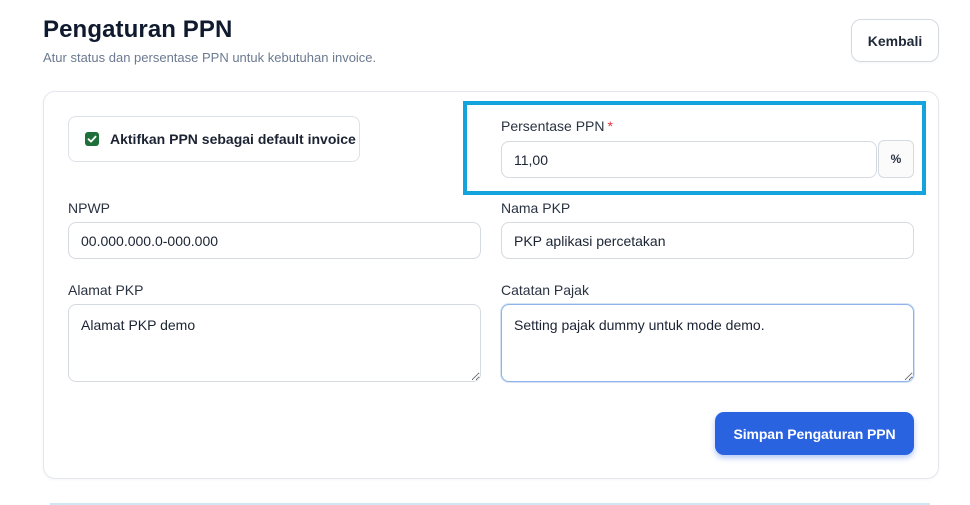 The height and width of the screenshot is (505, 970). What do you see at coordinates (274, 240) in the screenshot?
I see `npwp-input` at bounding box center [274, 240].